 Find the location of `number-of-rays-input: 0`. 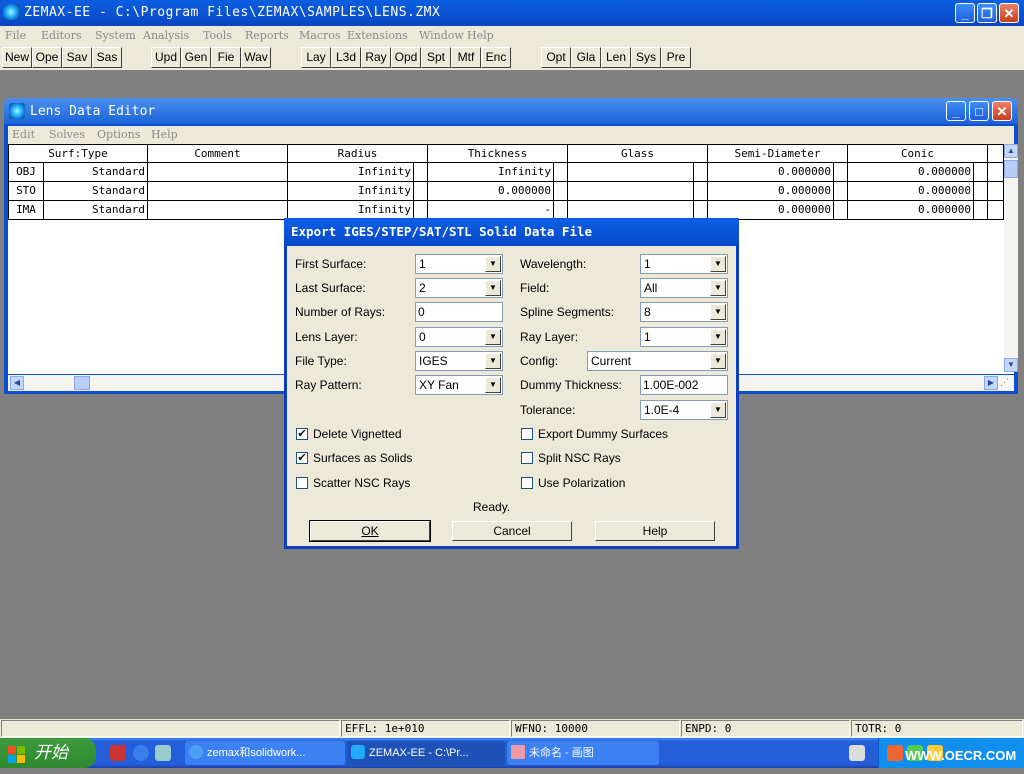

number-of-rays-input: 0 is located at coordinates (459, 312).